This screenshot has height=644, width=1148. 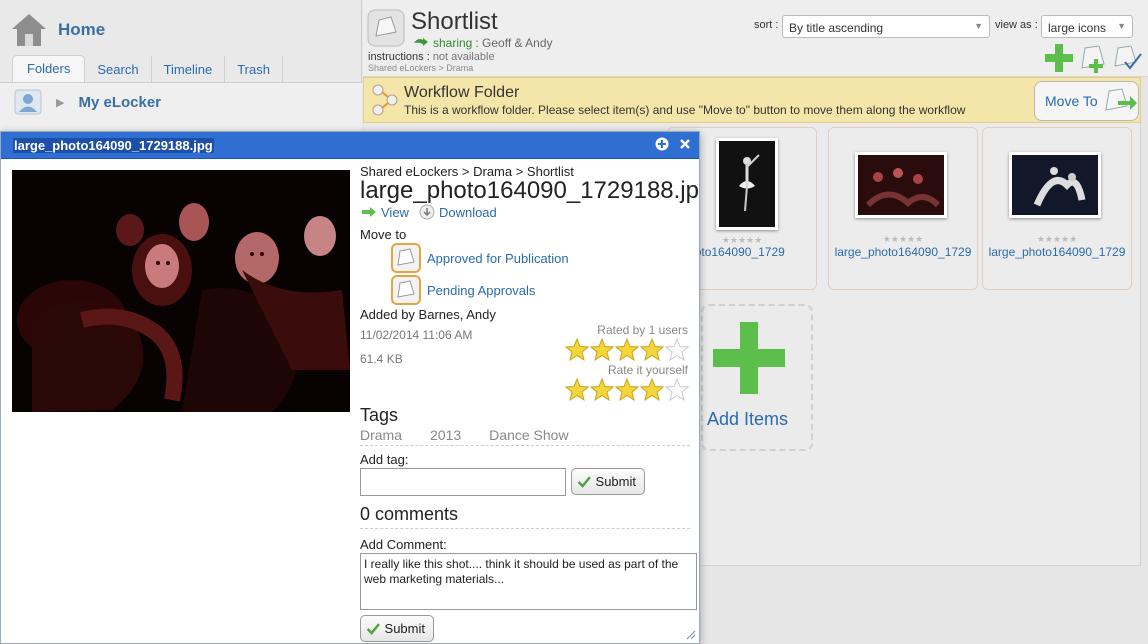 What do you see at coordinates (530, 190) in the screenshot?
I see `file-name: large_photo164090_1729188.jpg` at bounding box center [530, 190].